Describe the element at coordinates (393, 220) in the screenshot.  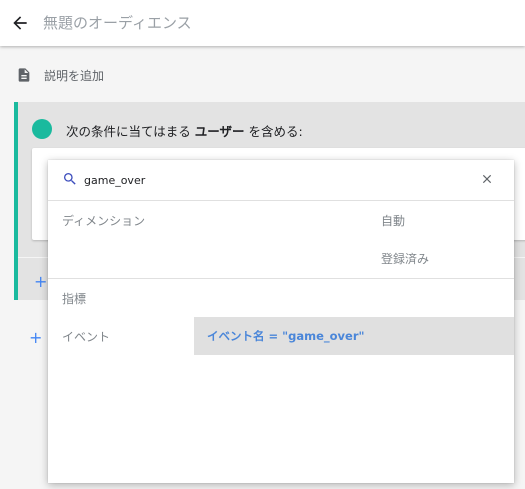
I see `dimension-subitem-auto: 自動` at that location.